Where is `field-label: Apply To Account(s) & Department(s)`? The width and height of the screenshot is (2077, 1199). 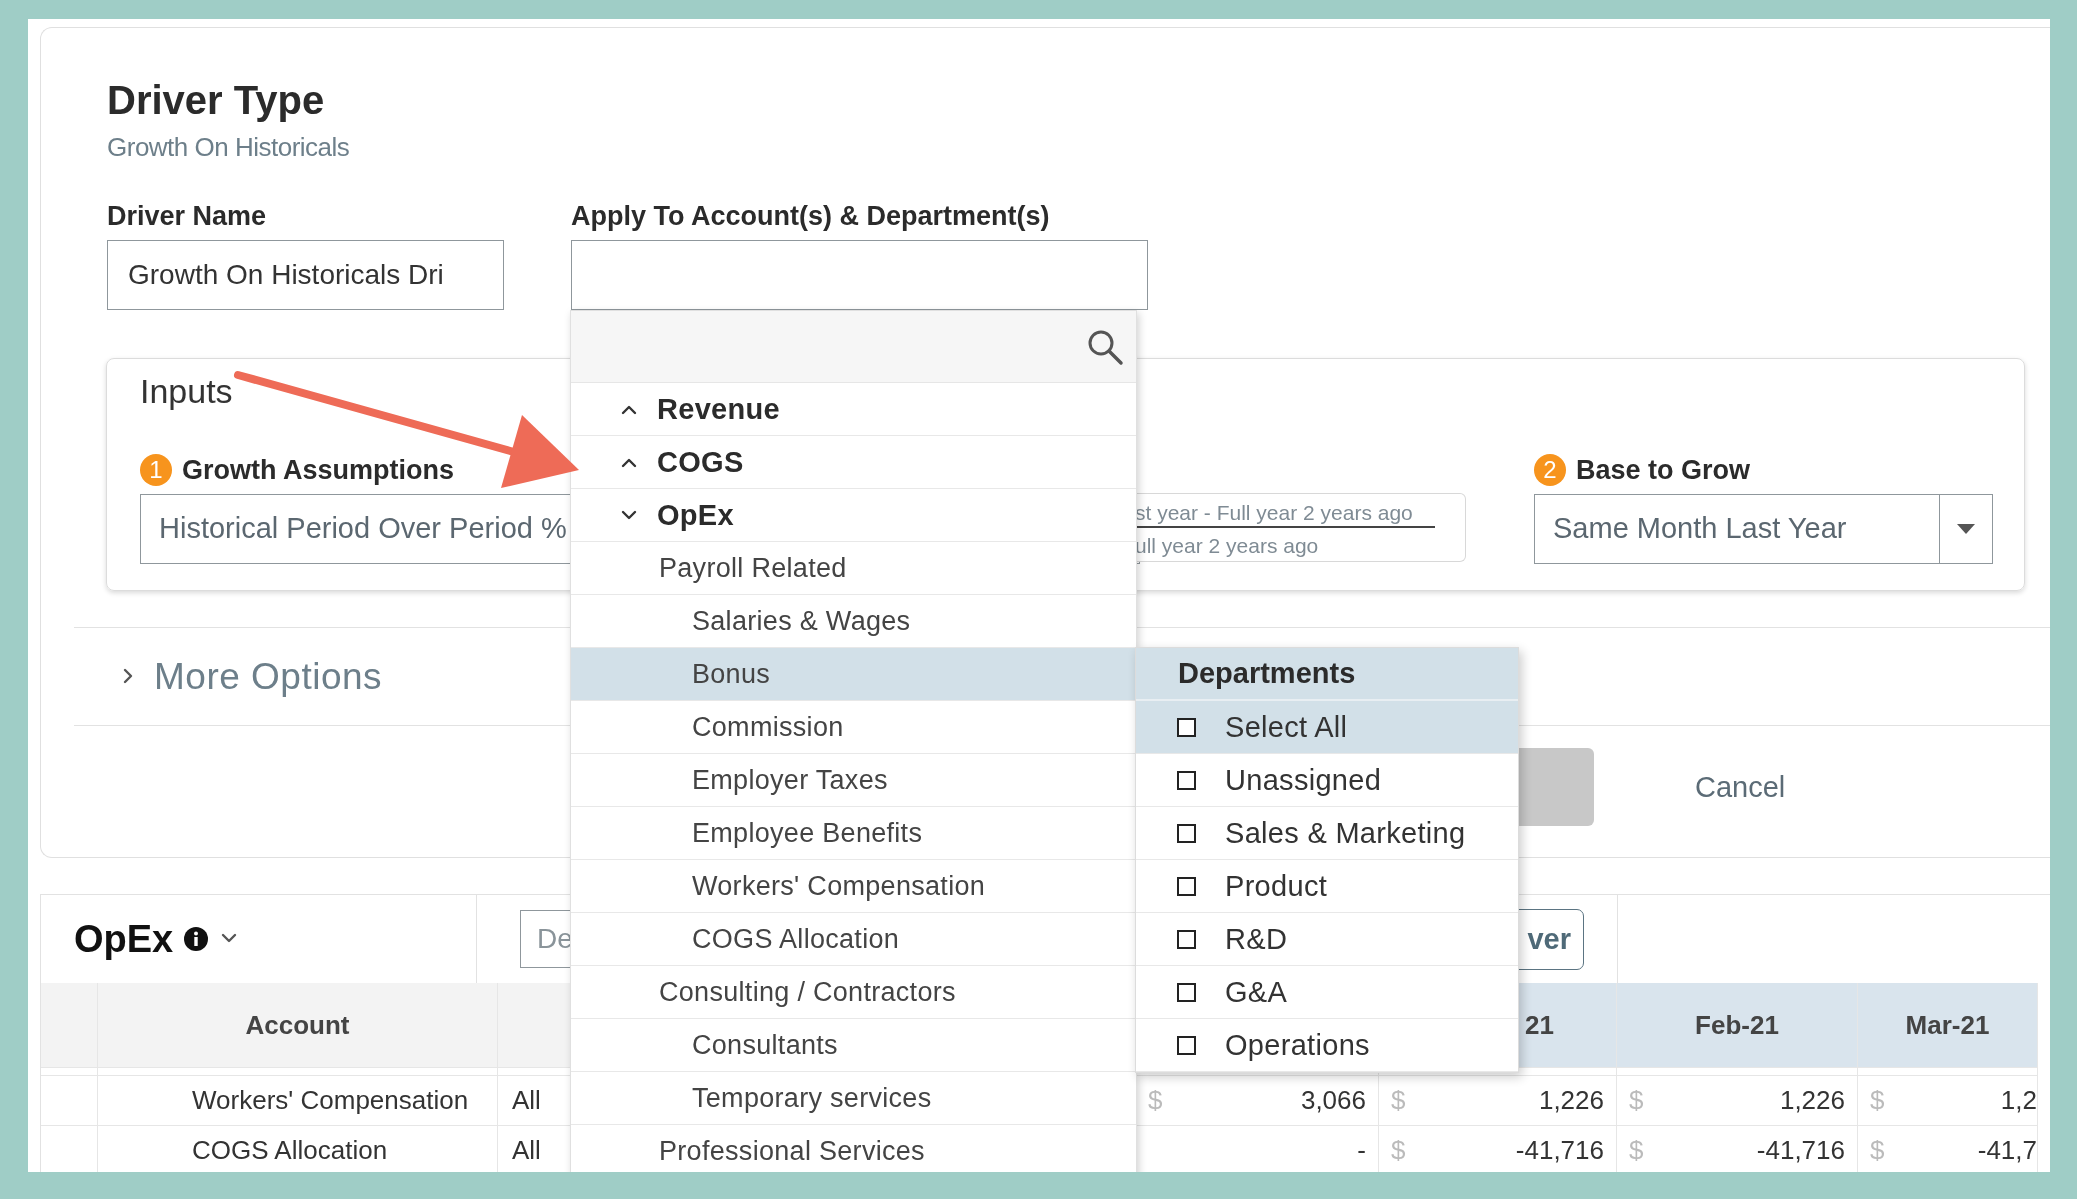
field-label: Apply To Account(s) & Department(s) is located at coordinates (811, 216).